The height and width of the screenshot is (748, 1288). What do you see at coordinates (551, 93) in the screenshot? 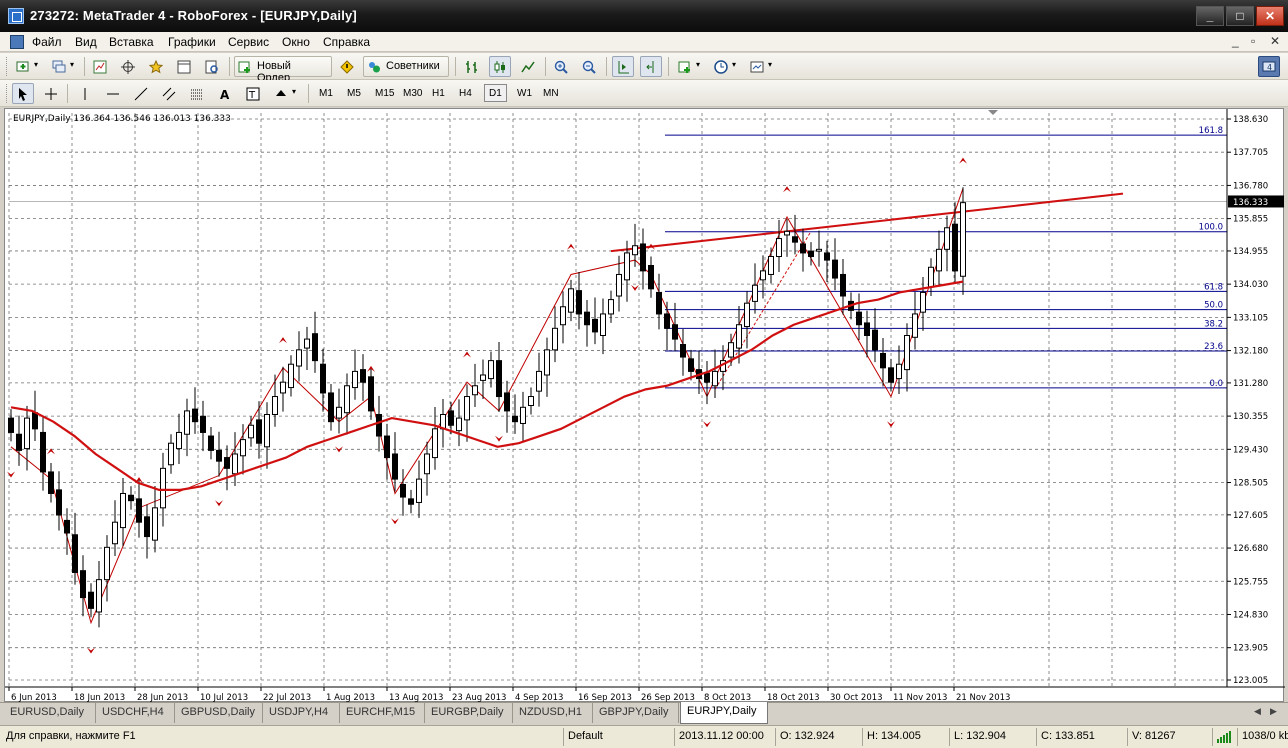
I see `timeframe-mn: MN` at bounding box center [551, 93].